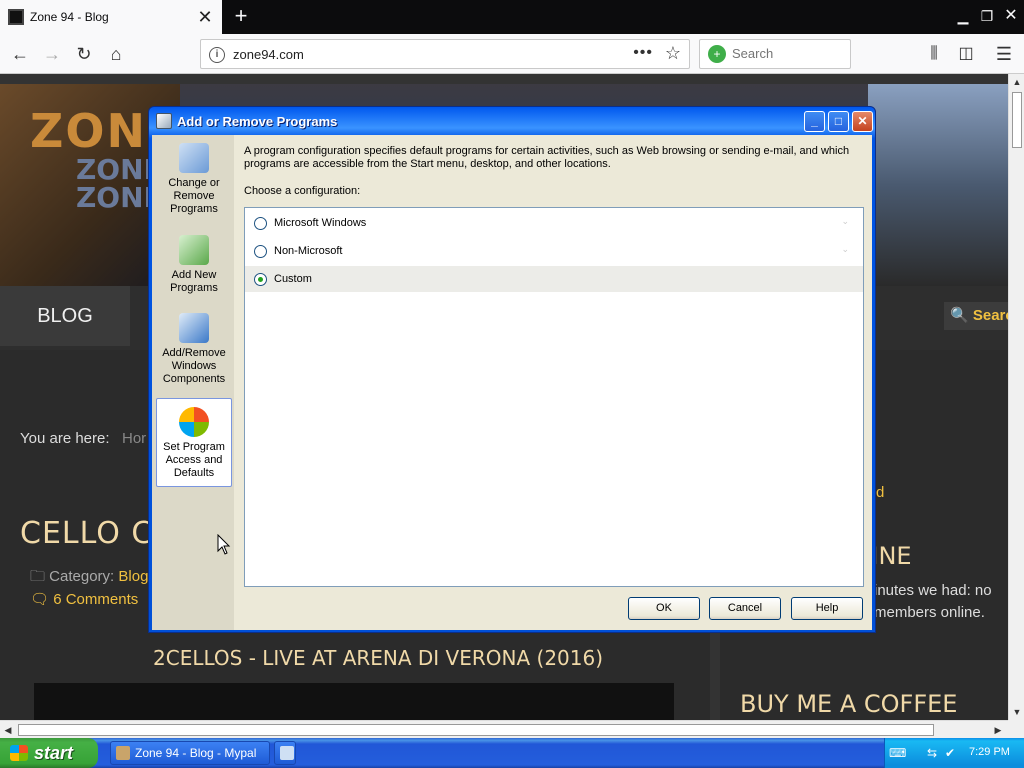 The image size is (1024, 768). I want to click on sidebar-item-add-new: Add New Programs, so click(194, 265).